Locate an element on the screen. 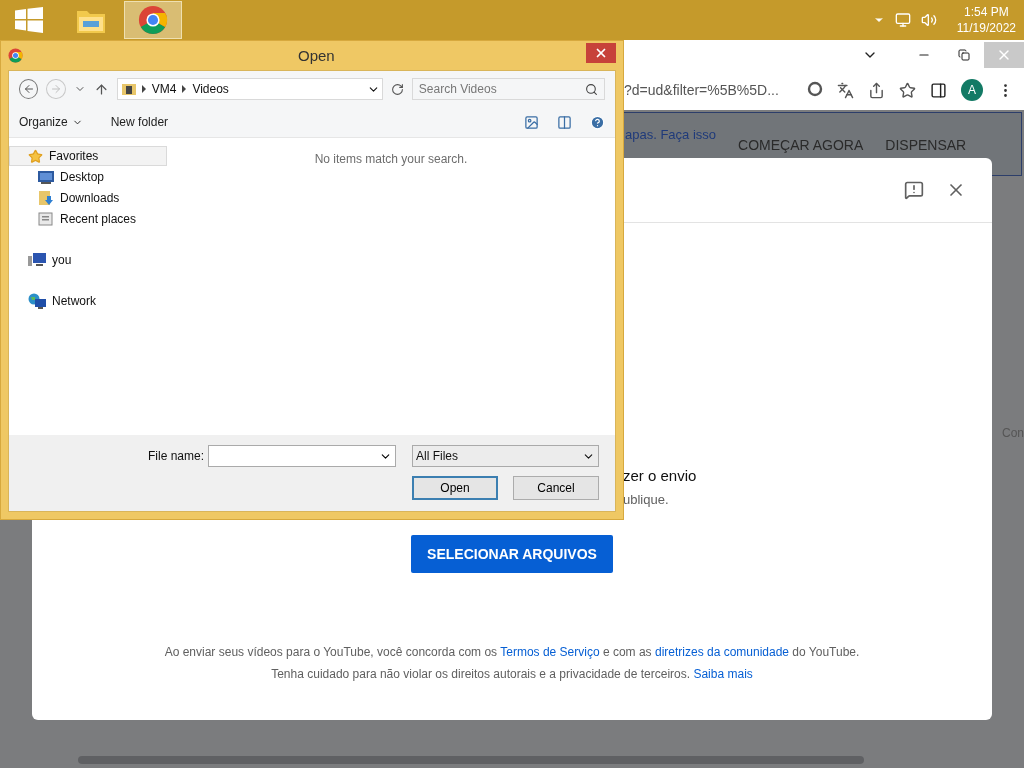 The height and width of the screenshot is (768, 1024). address-bar: VM4 Videos is located at coordinates (249, 89).